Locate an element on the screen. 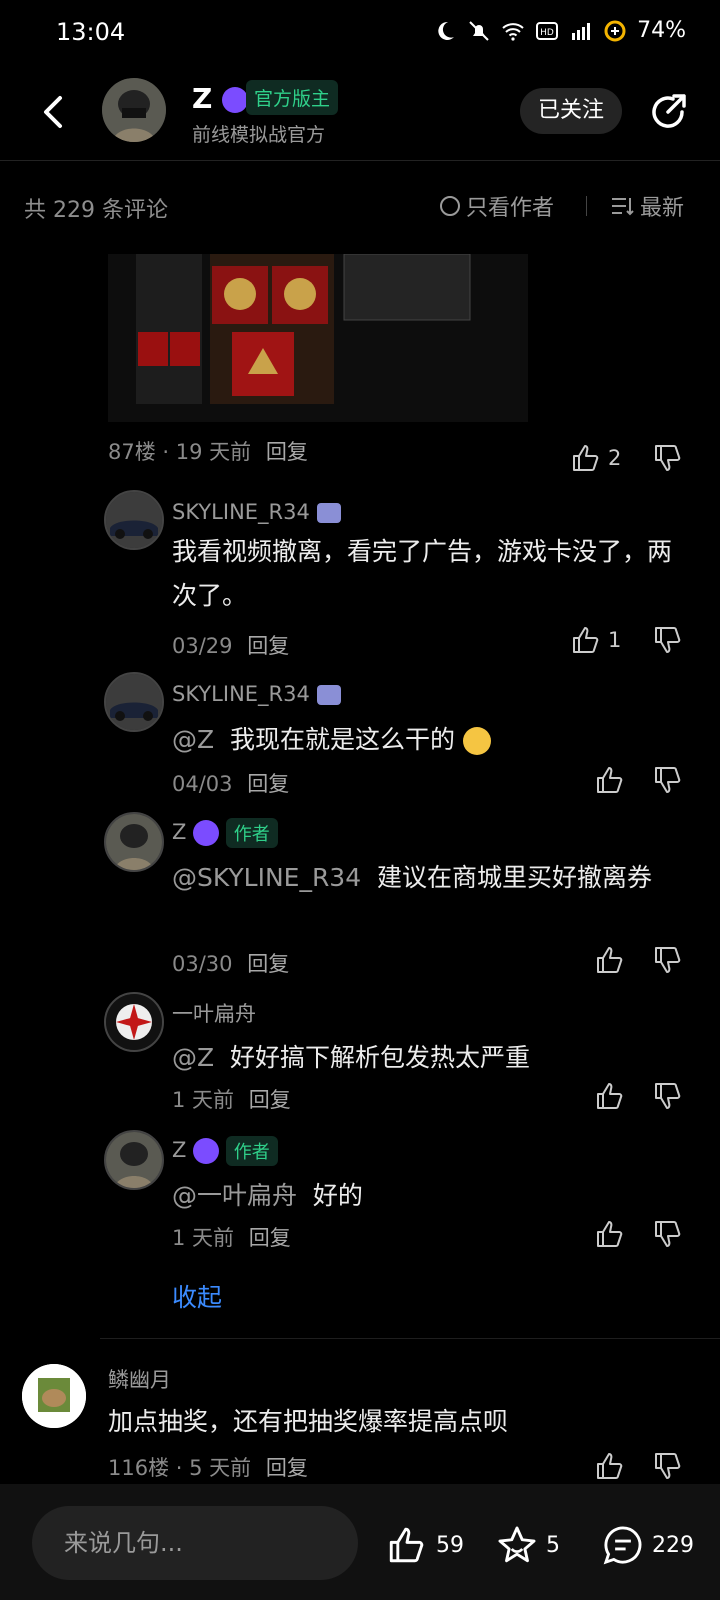 The width and height of the screenshot is (720, 1600). like-button: 1 is located at coordinates (595, 640).